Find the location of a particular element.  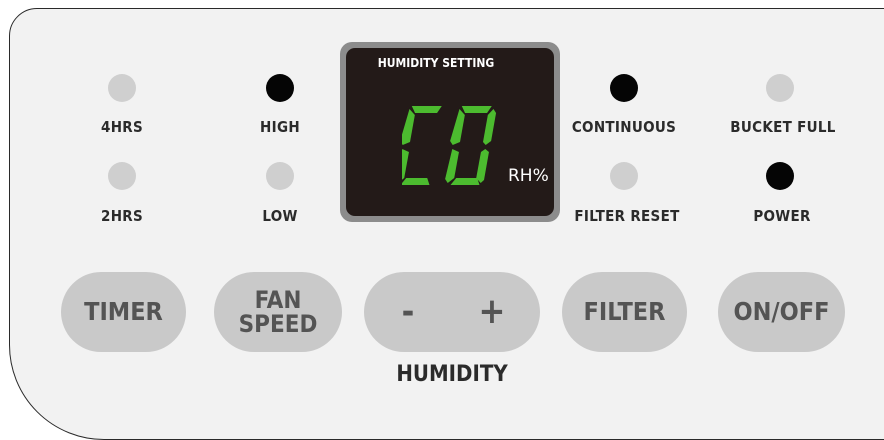

rh-unit-label: RH% is located at coordinates (528, 176).